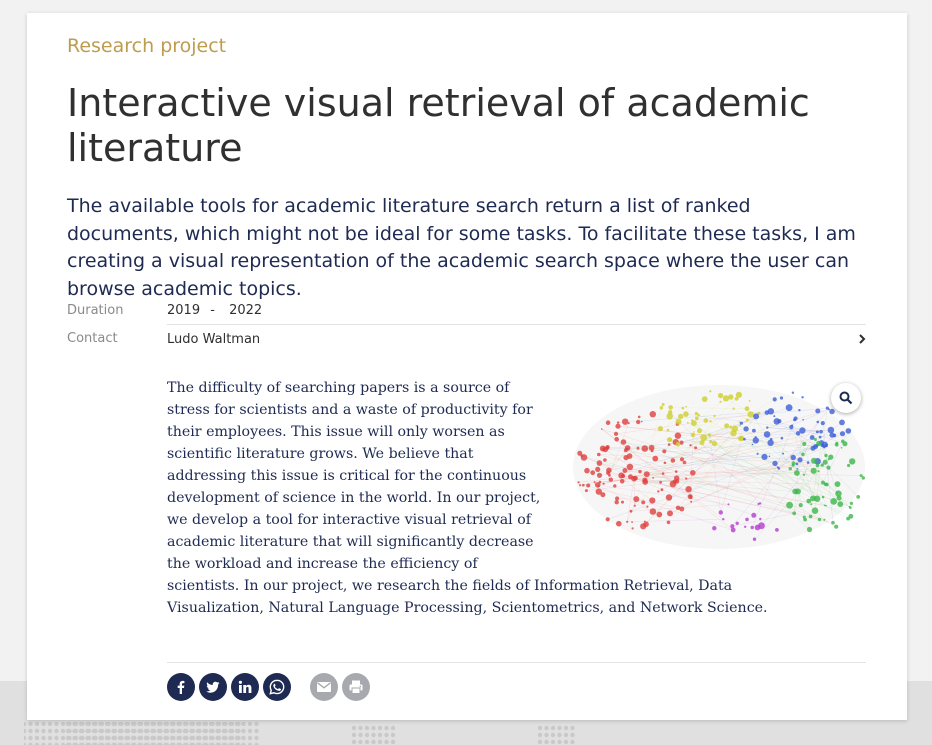  I want to click on meta-divider, so click(516, 324).